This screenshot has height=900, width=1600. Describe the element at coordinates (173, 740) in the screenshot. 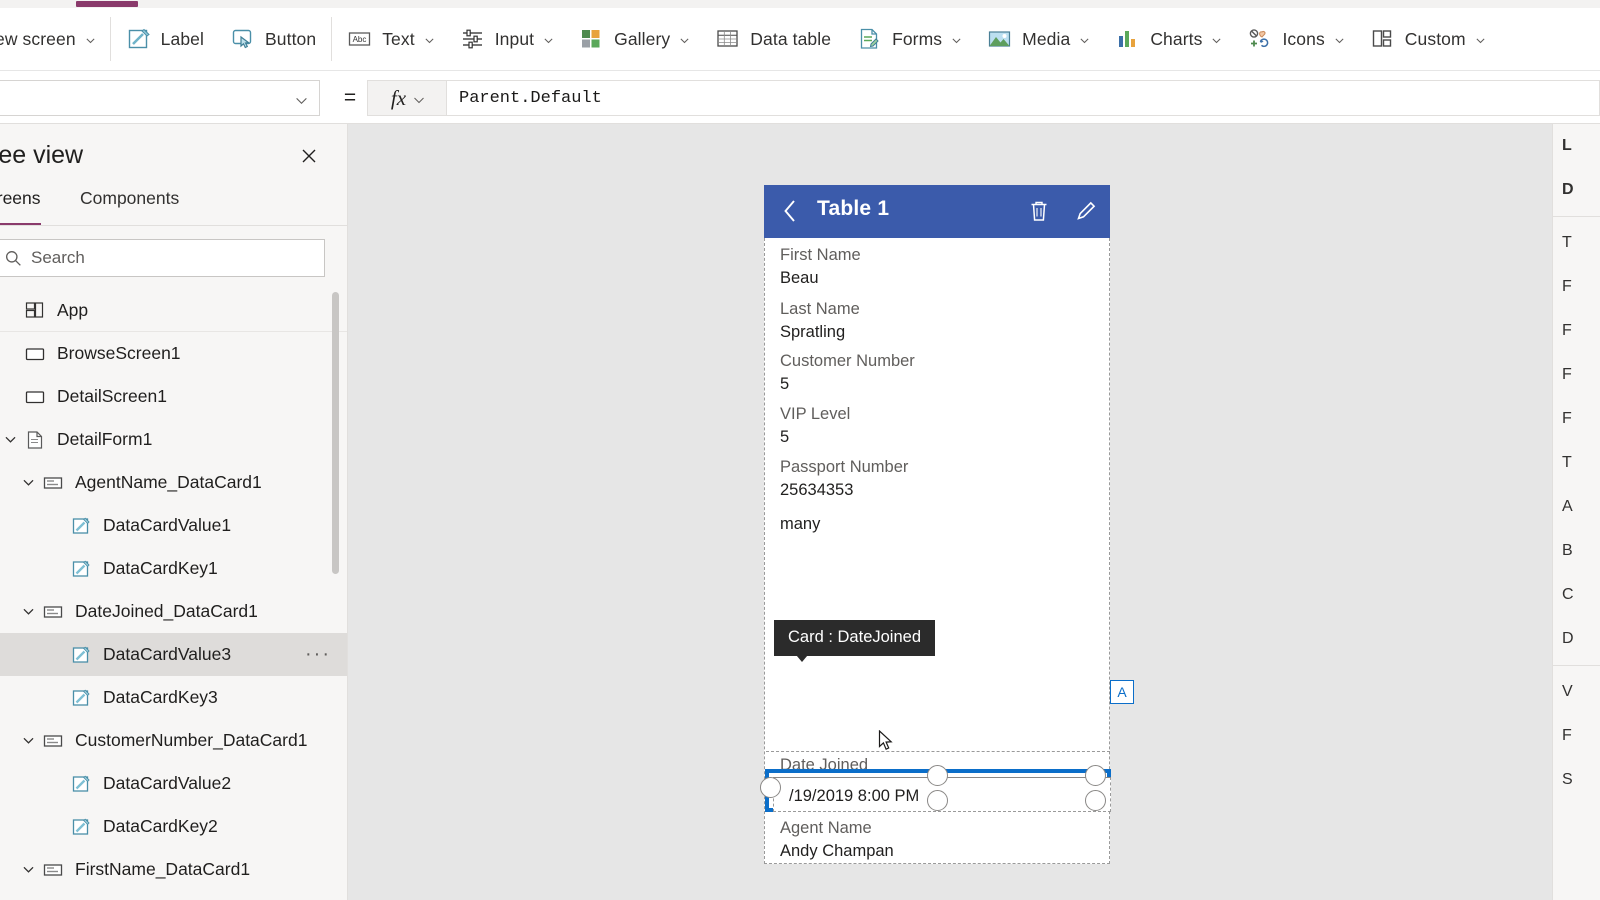

I see `tree-item-customernumber-datacard1: CustomerNumber_DataCard1` at that location.